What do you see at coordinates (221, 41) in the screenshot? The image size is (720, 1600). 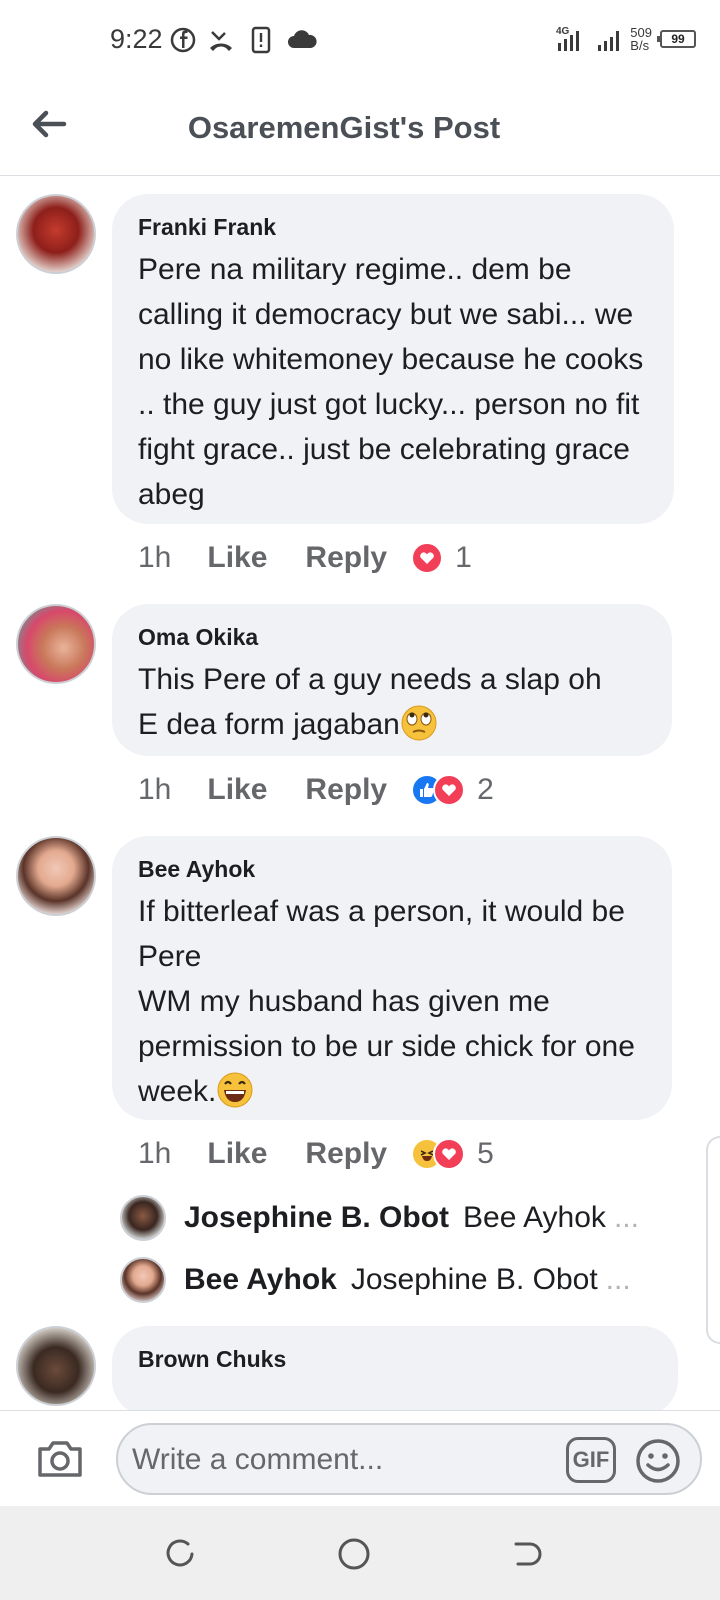 I see `missed-call-icon` at bounding box center [221, 41].